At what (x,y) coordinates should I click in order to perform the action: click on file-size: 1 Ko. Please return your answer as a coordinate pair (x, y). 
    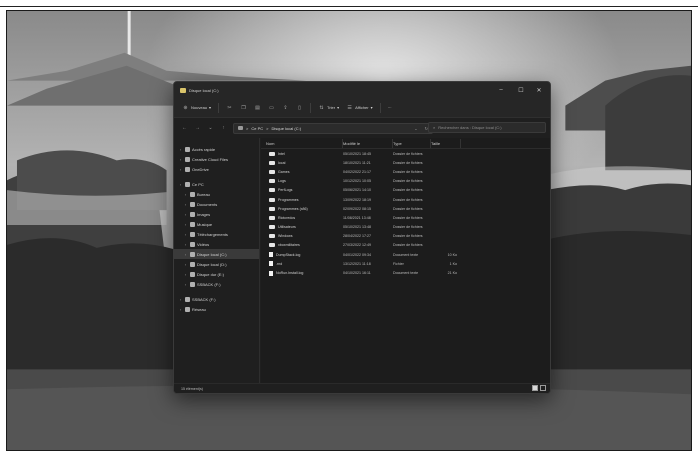
    Looking at the image, I should click on (453, 263).